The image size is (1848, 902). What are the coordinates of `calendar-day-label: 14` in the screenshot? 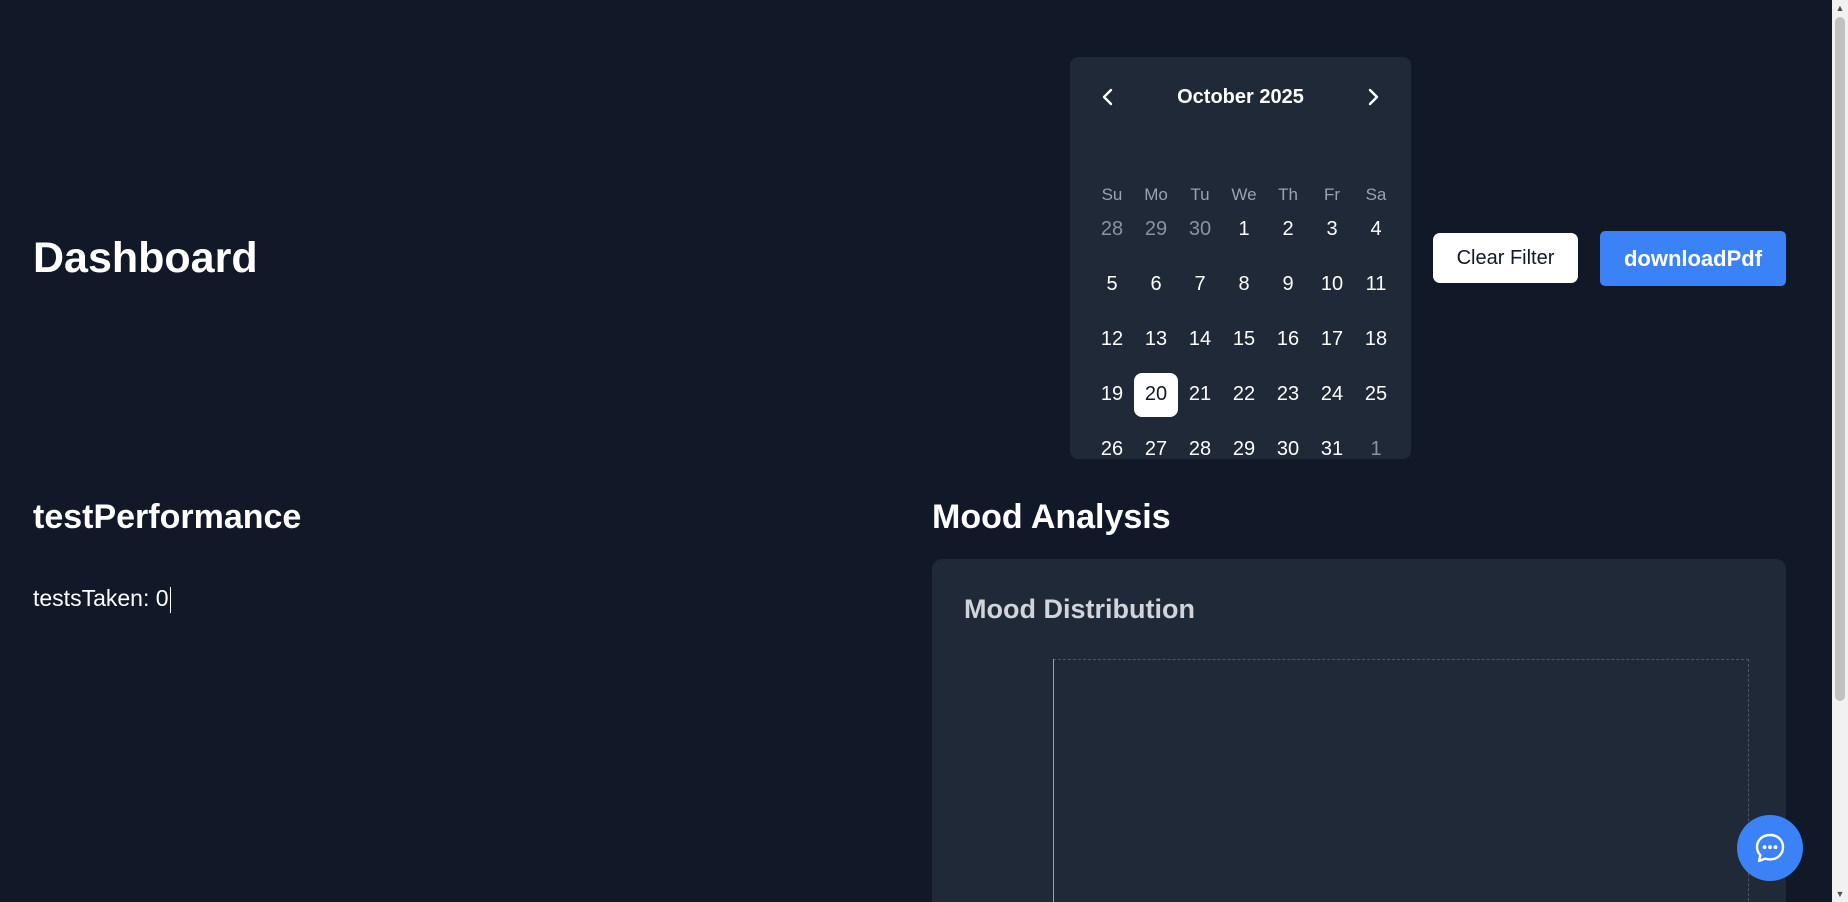 It's located at (1200, 339).